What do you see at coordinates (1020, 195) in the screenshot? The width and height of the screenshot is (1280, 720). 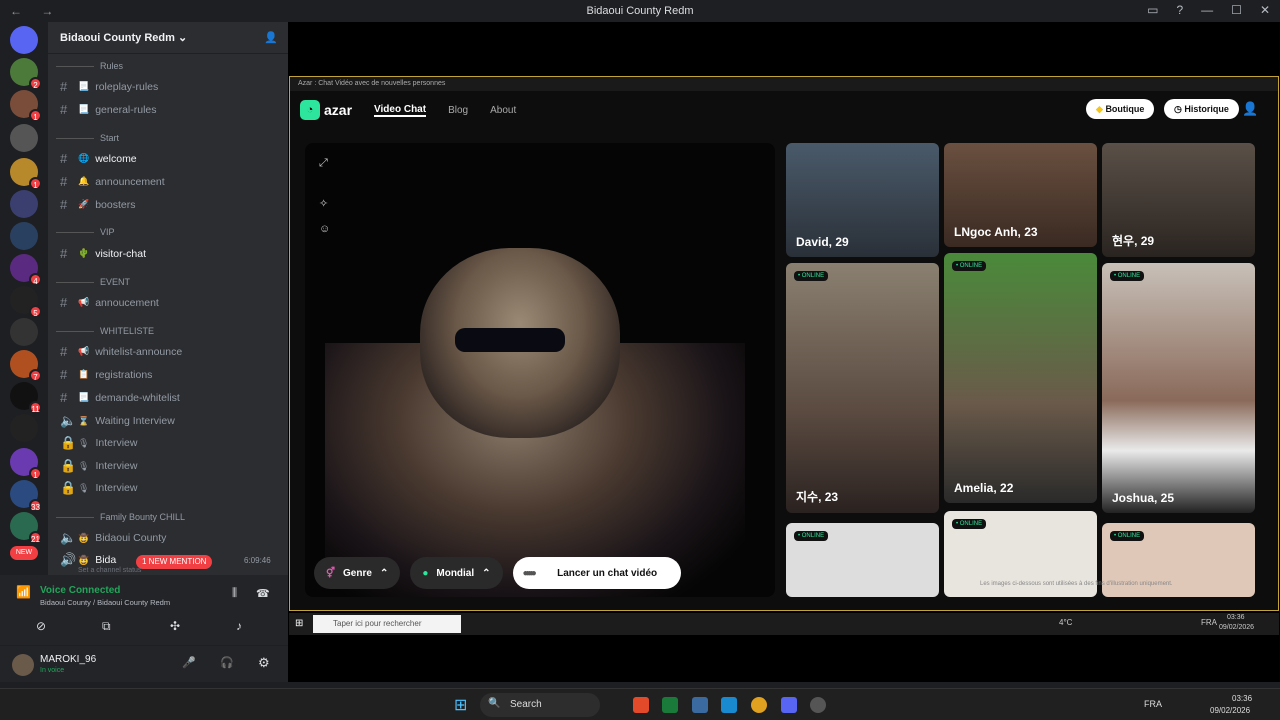 I see `profile-card: LNgoc Anh, 23` at bounding box center [1020, 195].